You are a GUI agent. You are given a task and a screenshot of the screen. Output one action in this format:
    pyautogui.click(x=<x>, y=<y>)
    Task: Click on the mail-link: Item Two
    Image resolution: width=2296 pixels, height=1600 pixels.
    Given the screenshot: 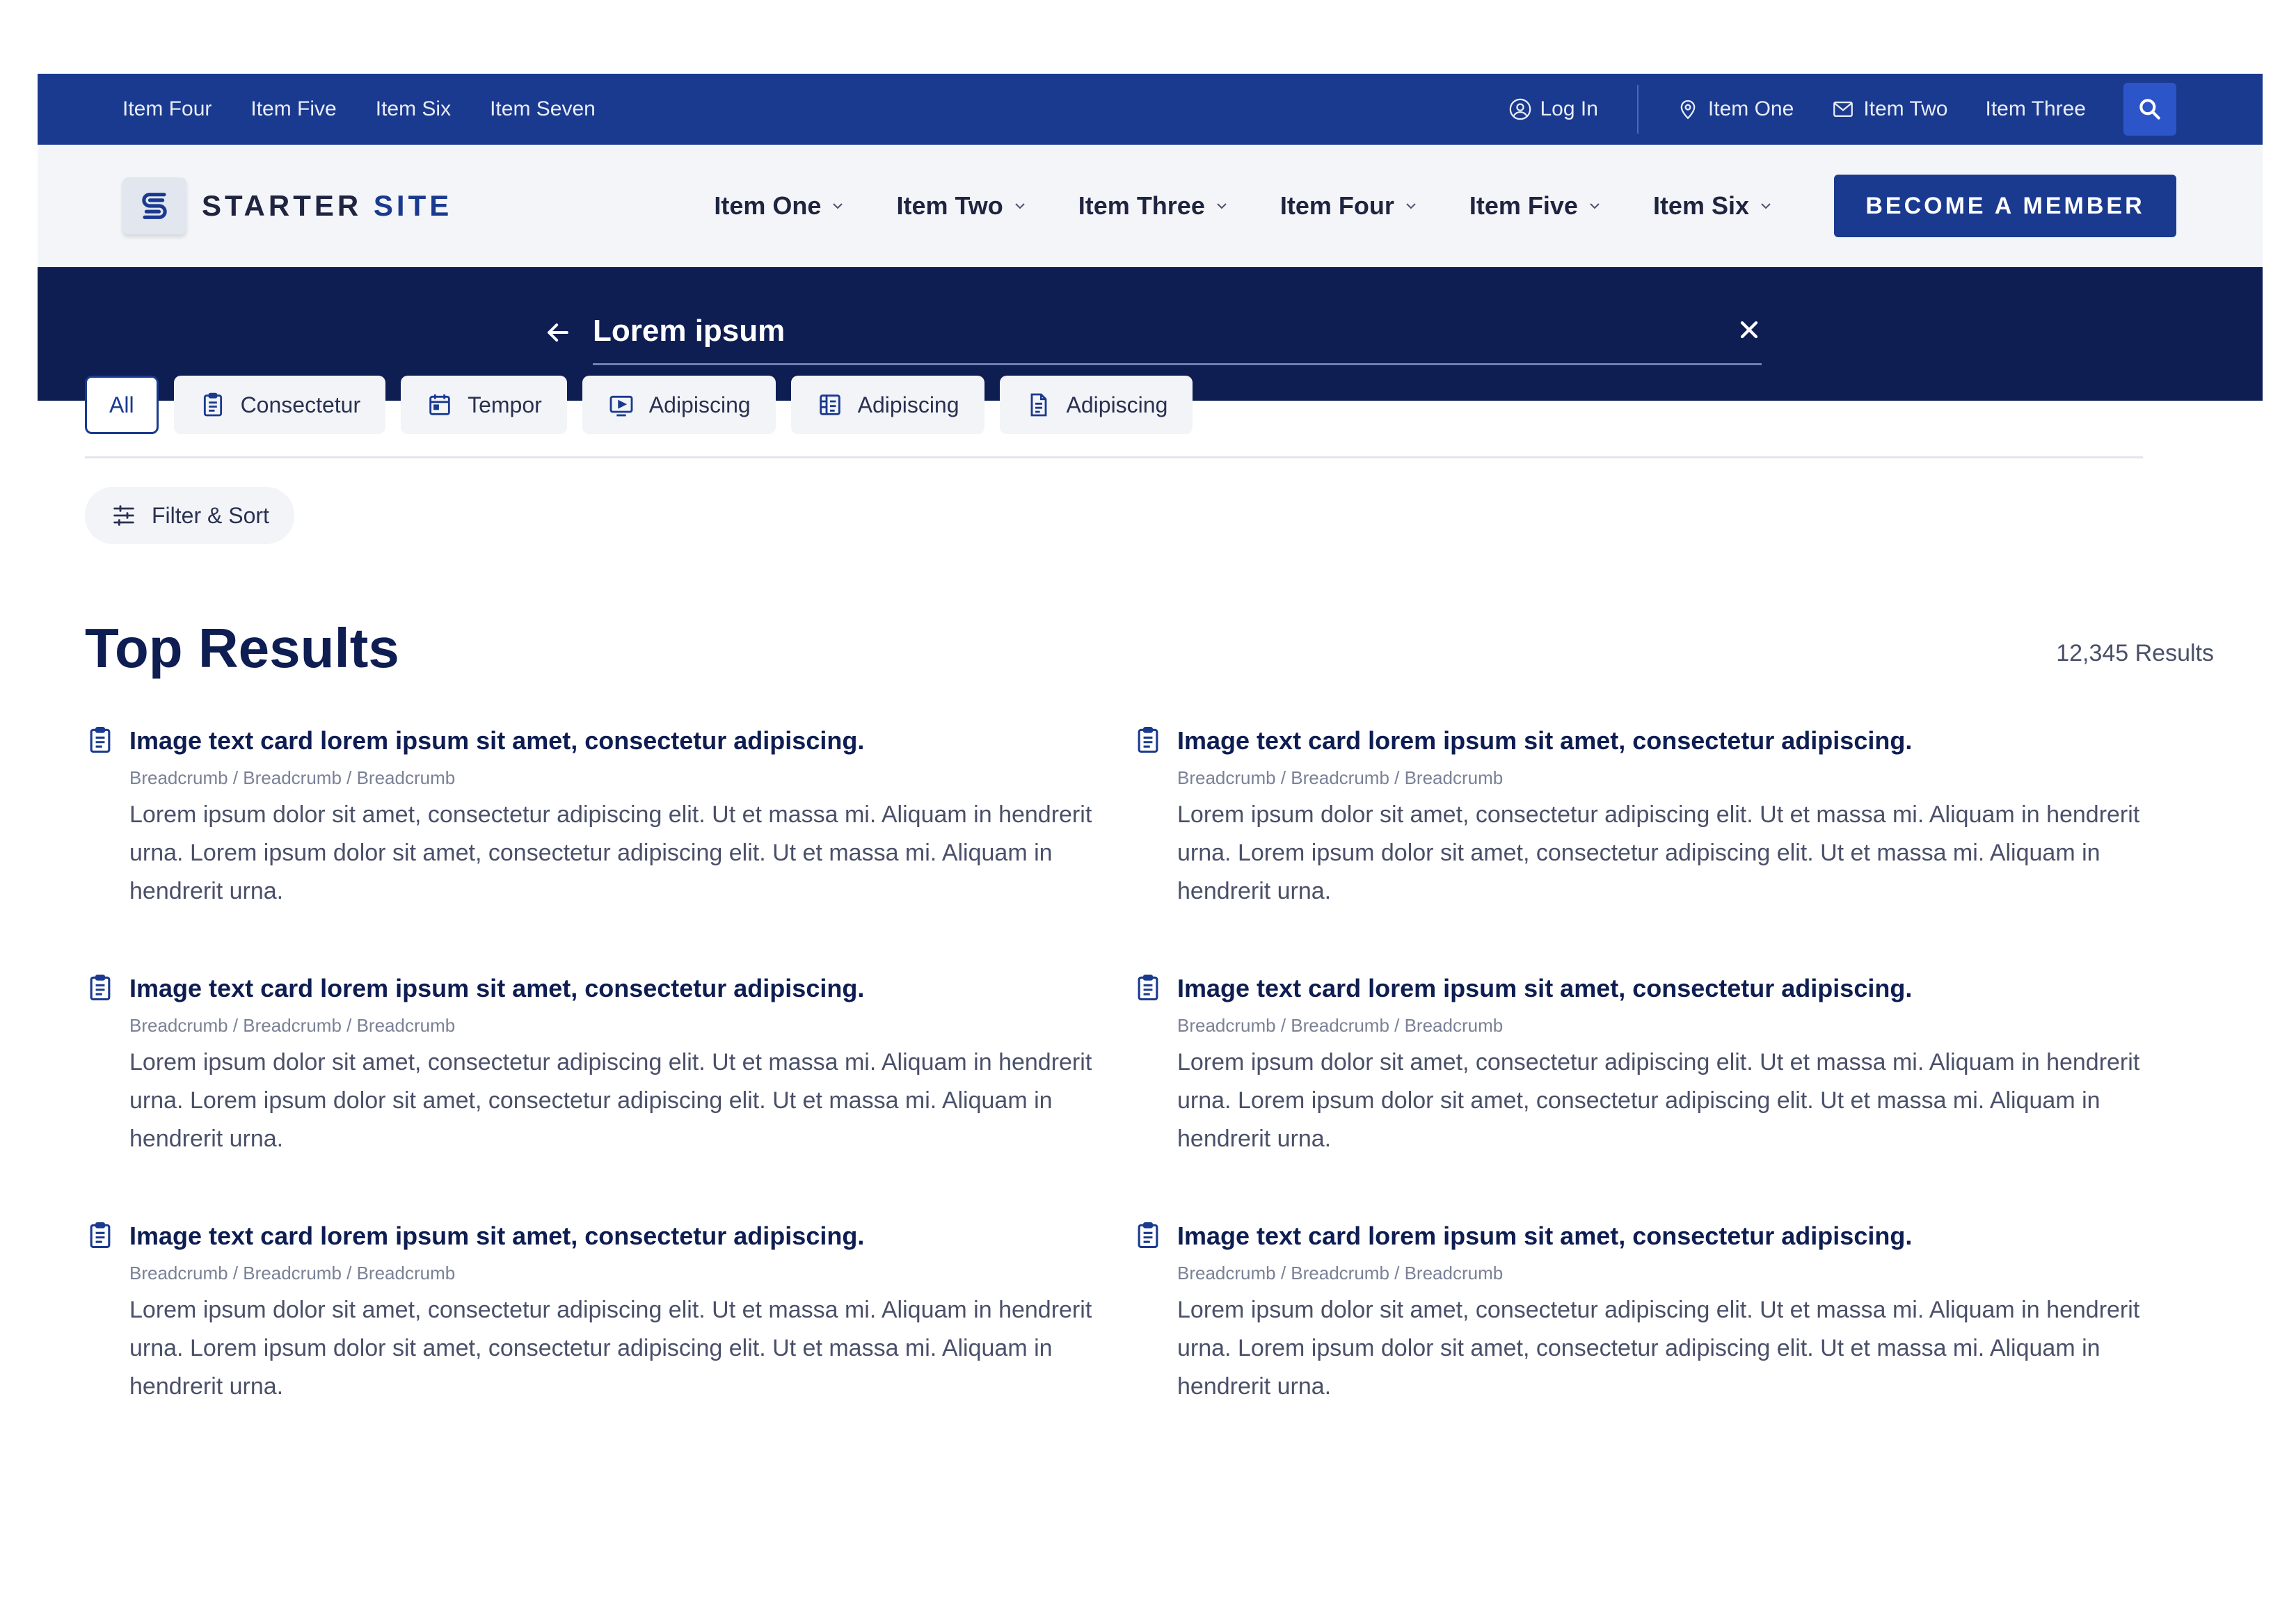 What is the action you would take?
    pyautogui.click(x=1889, y=109)
    